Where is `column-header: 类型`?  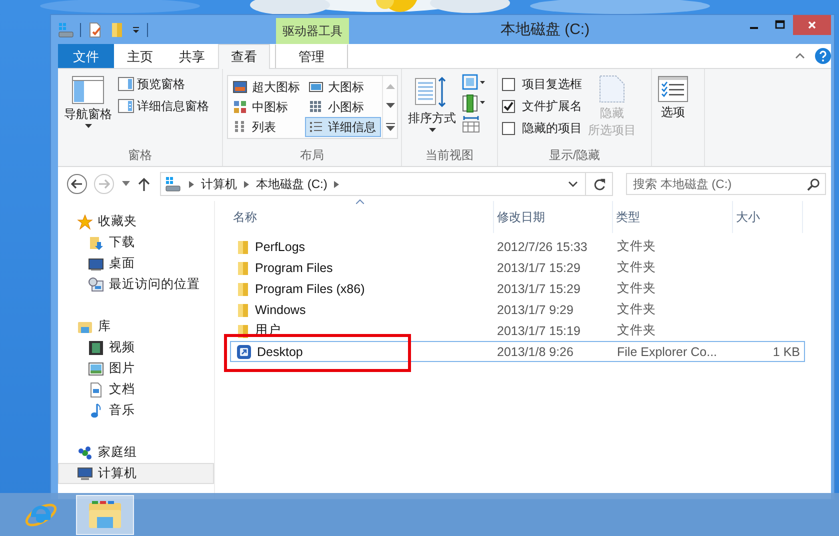
column-header: 类型 is located at coordinates (673, 217).